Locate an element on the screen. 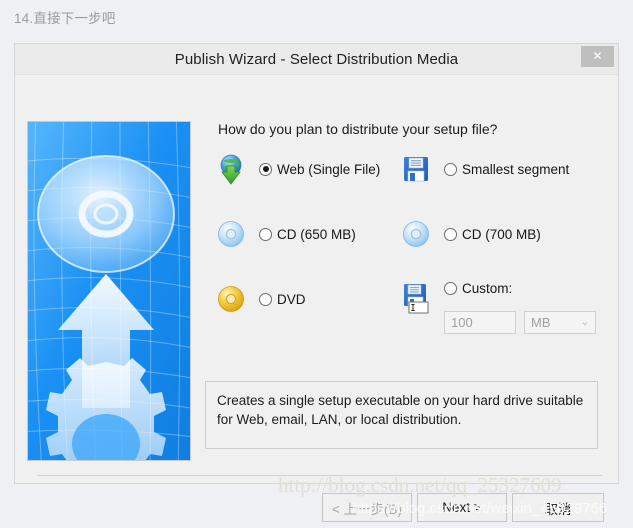 Image resolution: width=633 pixels, height=528 pixels. radio-web: Web (Single File) is located at coordinates (319, 169).